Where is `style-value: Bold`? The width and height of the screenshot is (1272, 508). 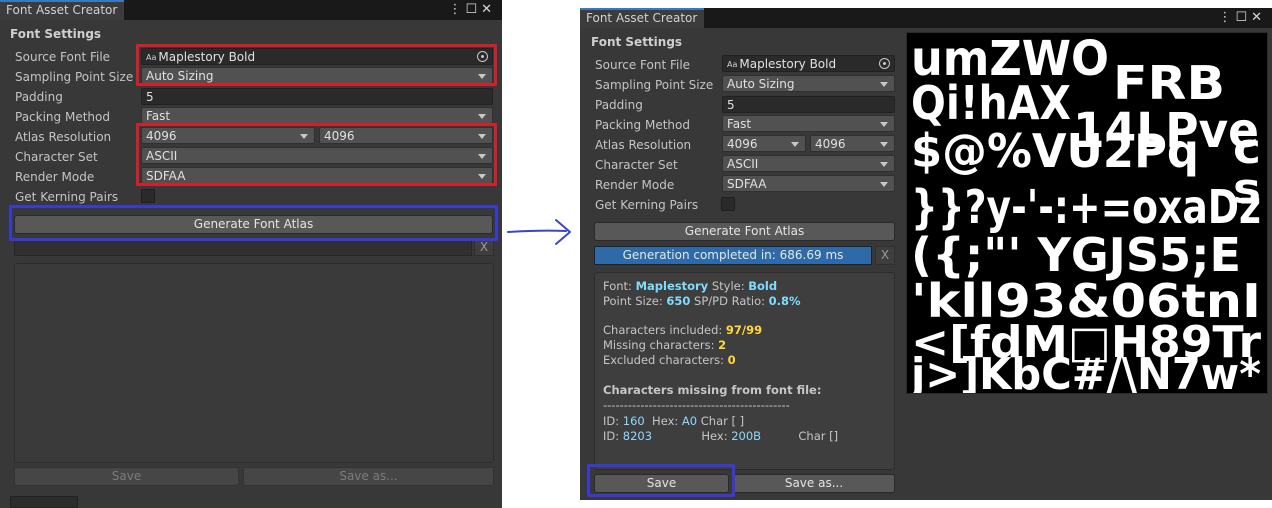 style-value: Bold is located at coordinates (763, 286).